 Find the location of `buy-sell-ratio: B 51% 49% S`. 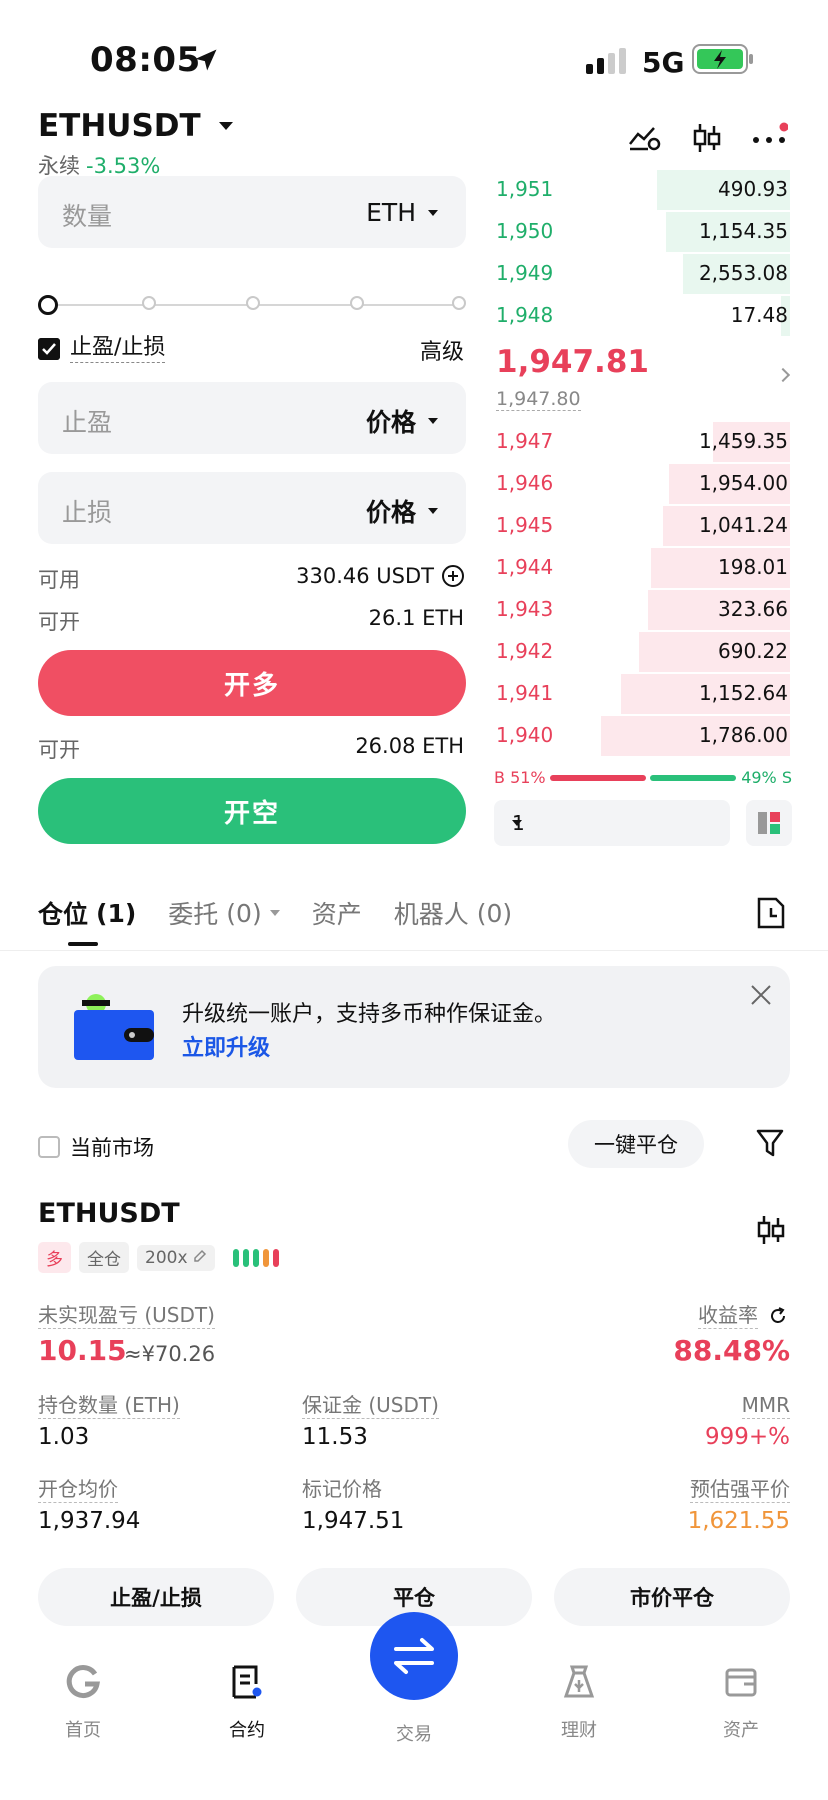

buy-sell-ratio: B 51% 49% S is located at coordinates (643, 778).